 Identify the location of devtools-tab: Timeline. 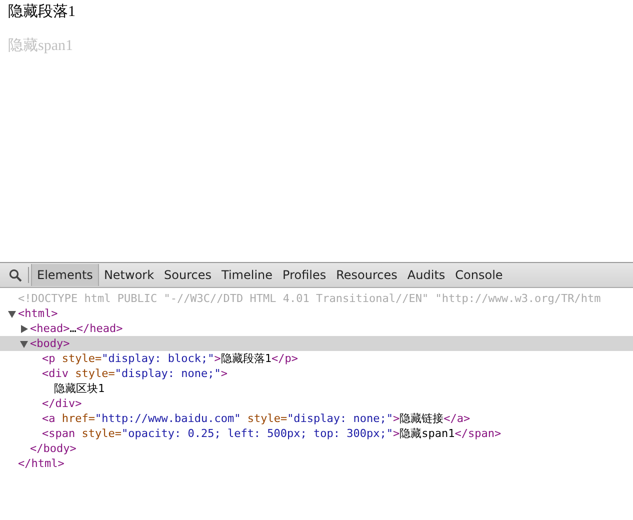
(247, 275).